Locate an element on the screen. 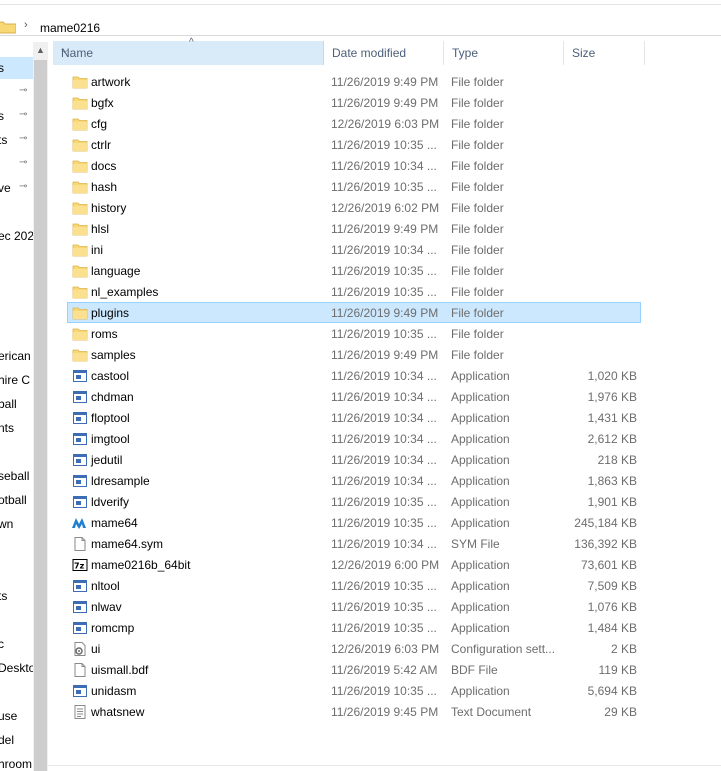 This screenshot has width=721, height=771. file-name: chdman is located at coordinates (112, 397).